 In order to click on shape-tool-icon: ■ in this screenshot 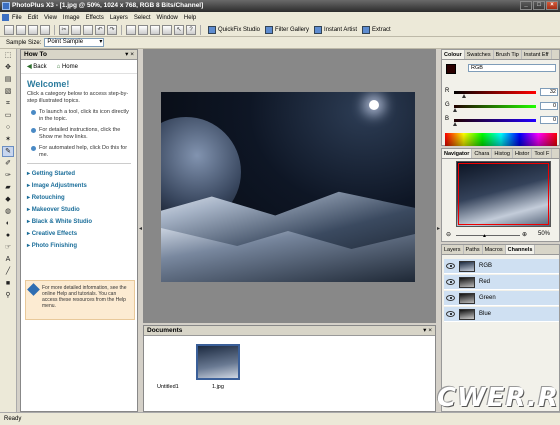, I will do `click(8, 283)`.